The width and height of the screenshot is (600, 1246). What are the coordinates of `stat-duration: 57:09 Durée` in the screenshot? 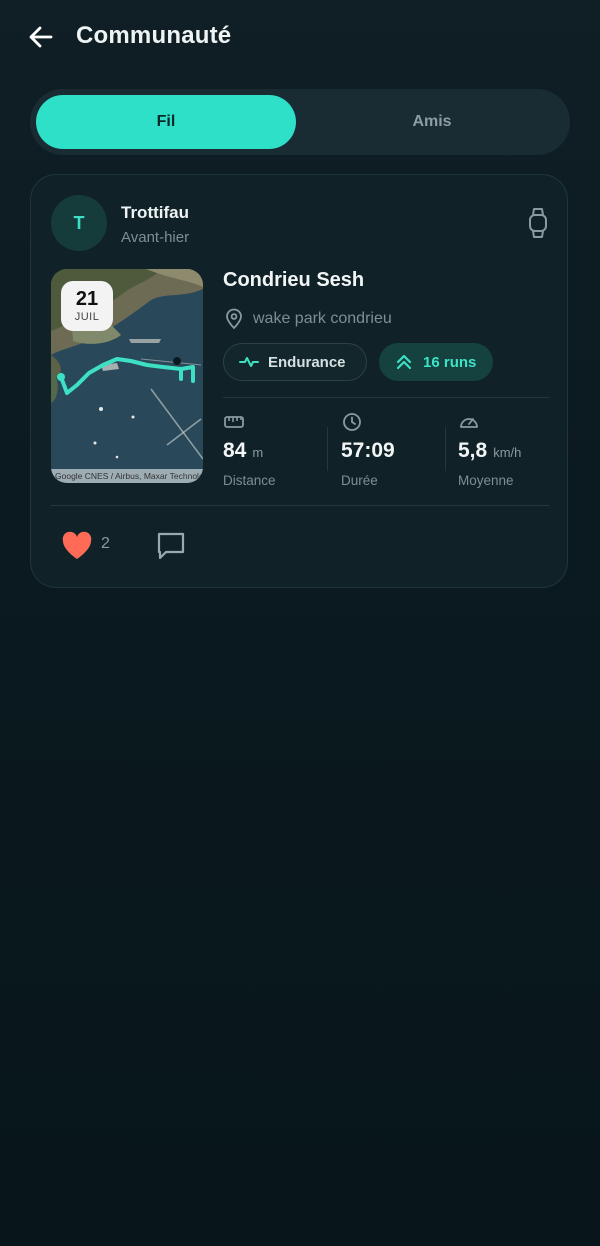 It's located at (391, 451).